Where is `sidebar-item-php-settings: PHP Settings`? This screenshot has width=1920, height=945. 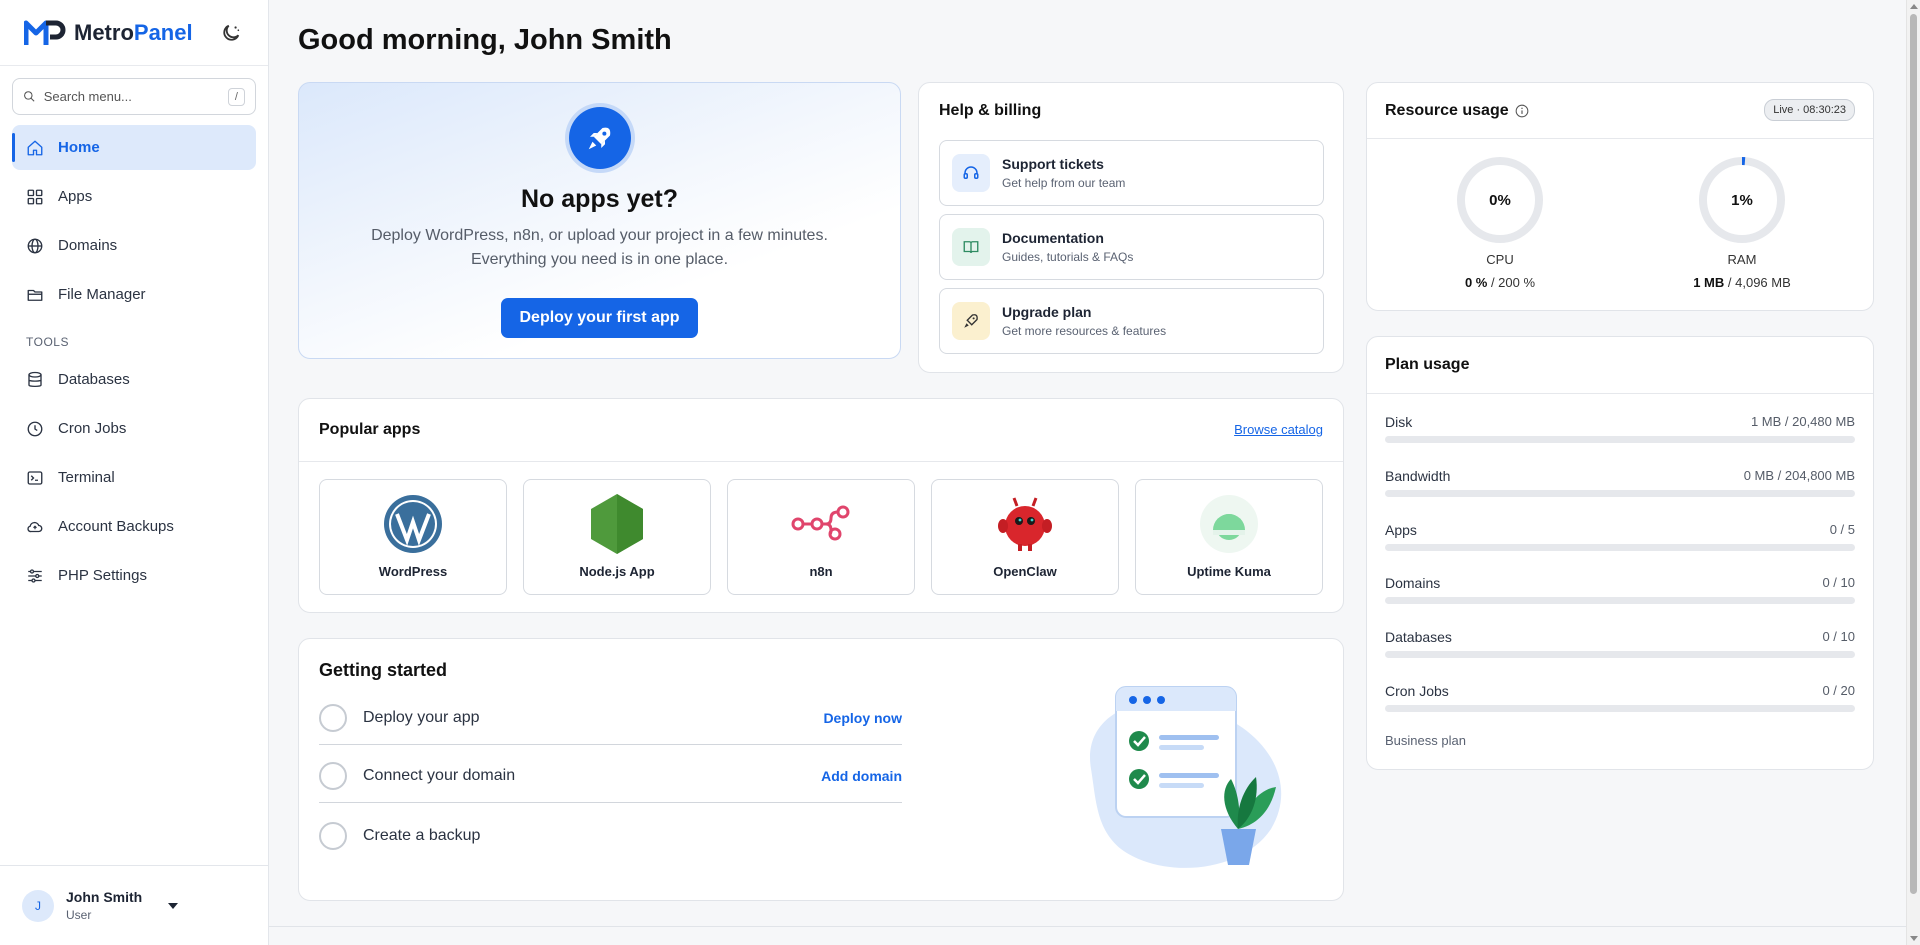
sidebar-item-php-settings: PHP Settings is located at coordinates (134, 575).